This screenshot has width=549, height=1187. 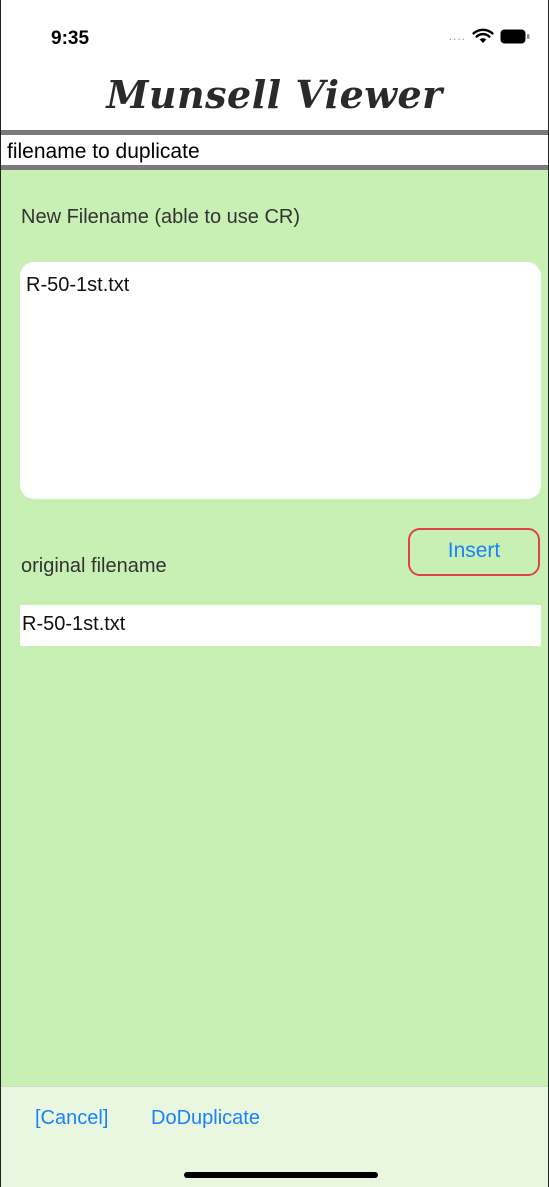 What do you see at coordinates (515, 36) in the screenshot?
I see `battery-icon` at bounding box center [515, 36].